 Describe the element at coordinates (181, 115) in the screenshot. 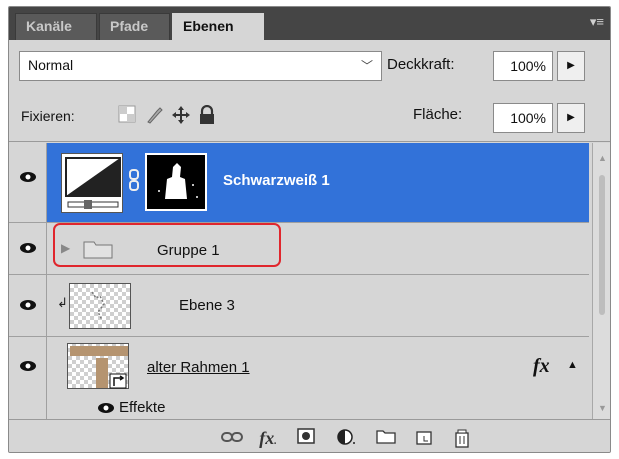

I see `lock-position-move-icon` at that location.